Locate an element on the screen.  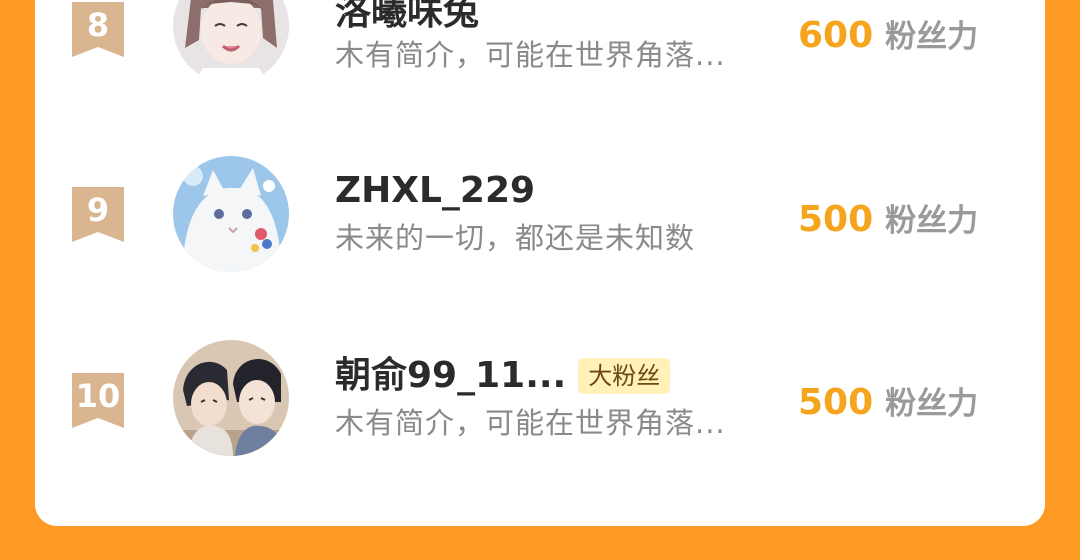
rank-number: 10 is located at coordinates (98, 396).